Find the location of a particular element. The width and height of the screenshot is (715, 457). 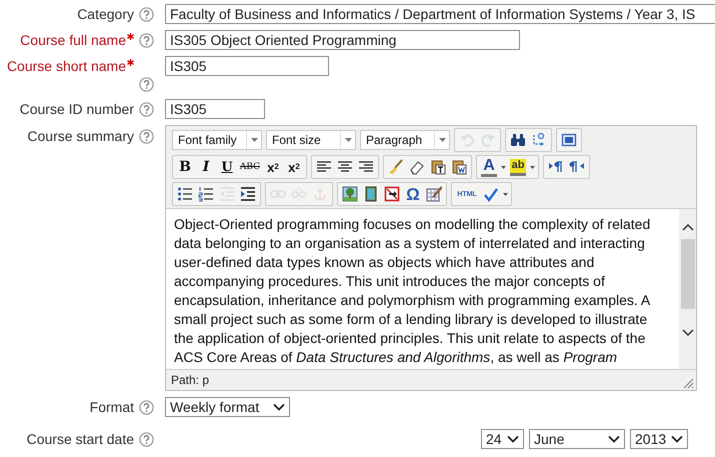

scrollbar is located at coordinates (687, 289).